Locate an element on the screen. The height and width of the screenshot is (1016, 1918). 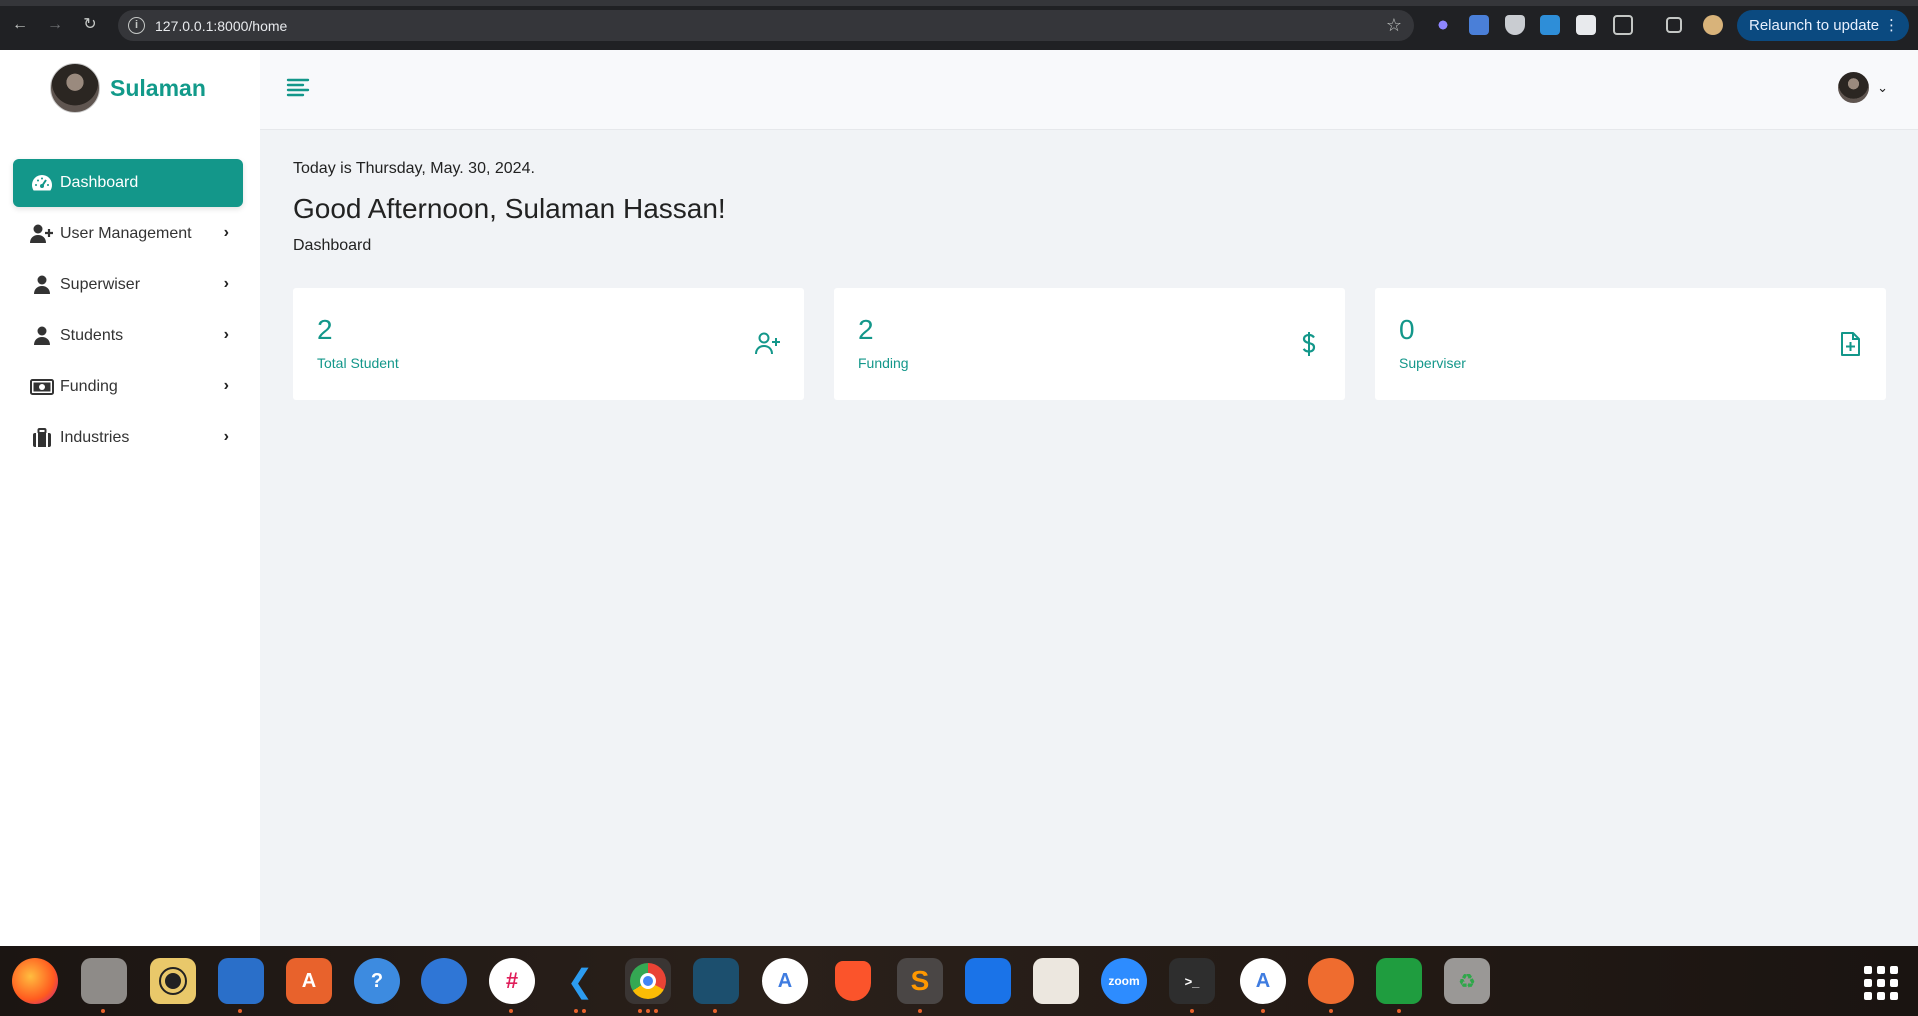
breadcrumb: Dashboard is located at coordinates (332, 245).